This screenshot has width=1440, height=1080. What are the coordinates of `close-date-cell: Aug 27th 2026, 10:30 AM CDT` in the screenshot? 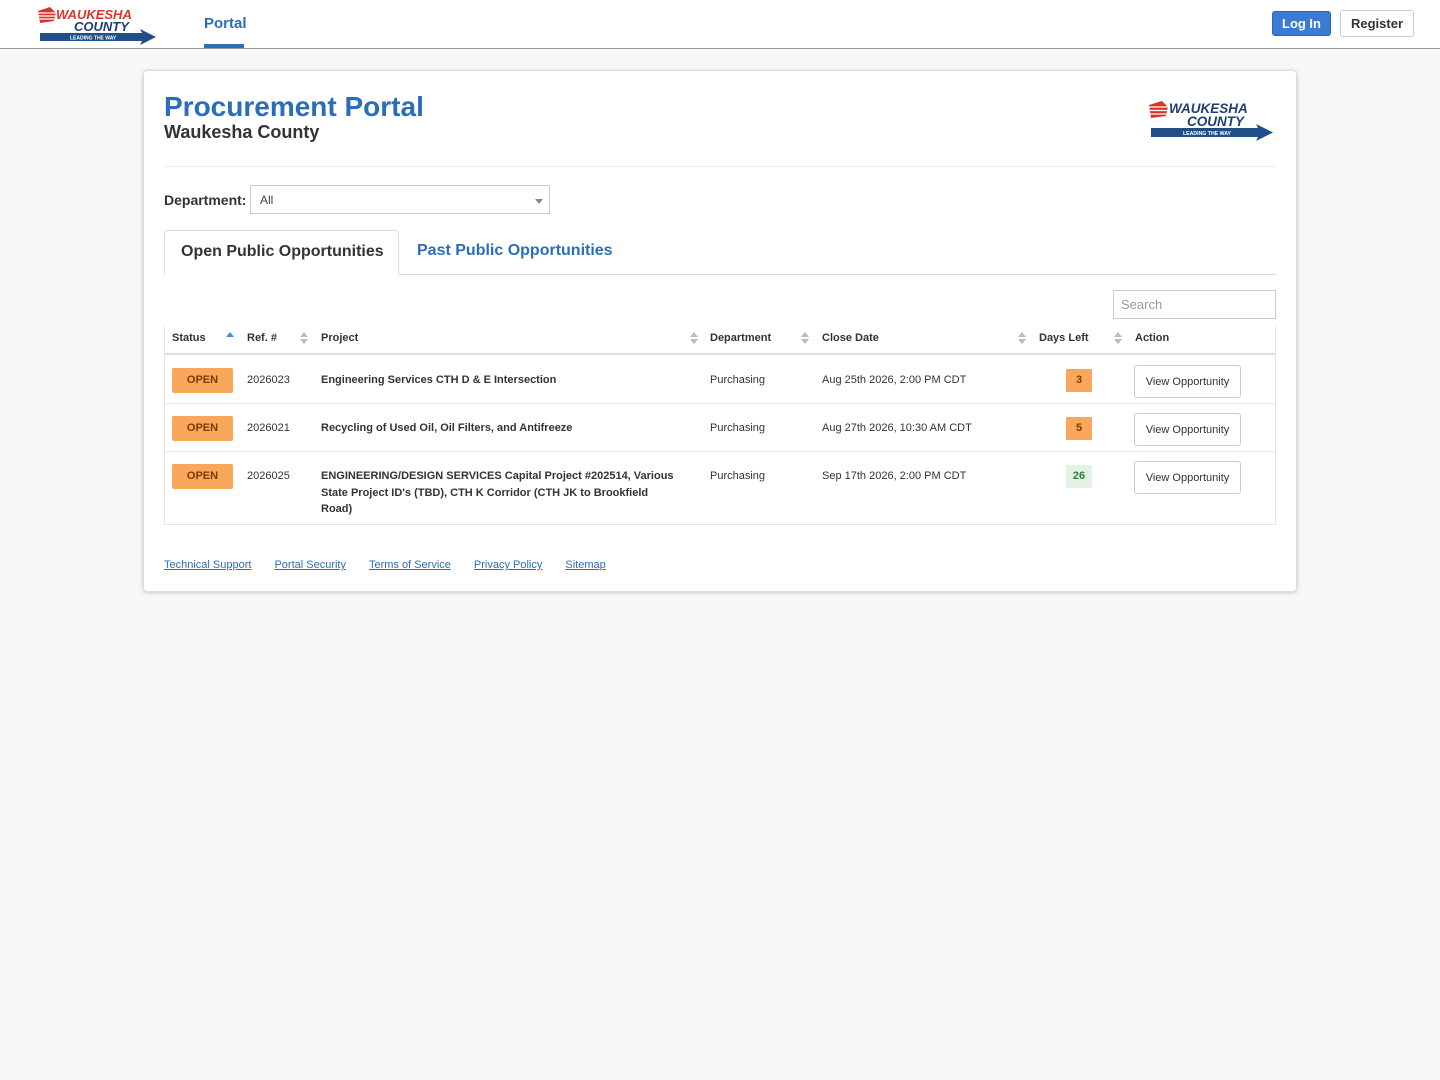 It's located at (897, 428).